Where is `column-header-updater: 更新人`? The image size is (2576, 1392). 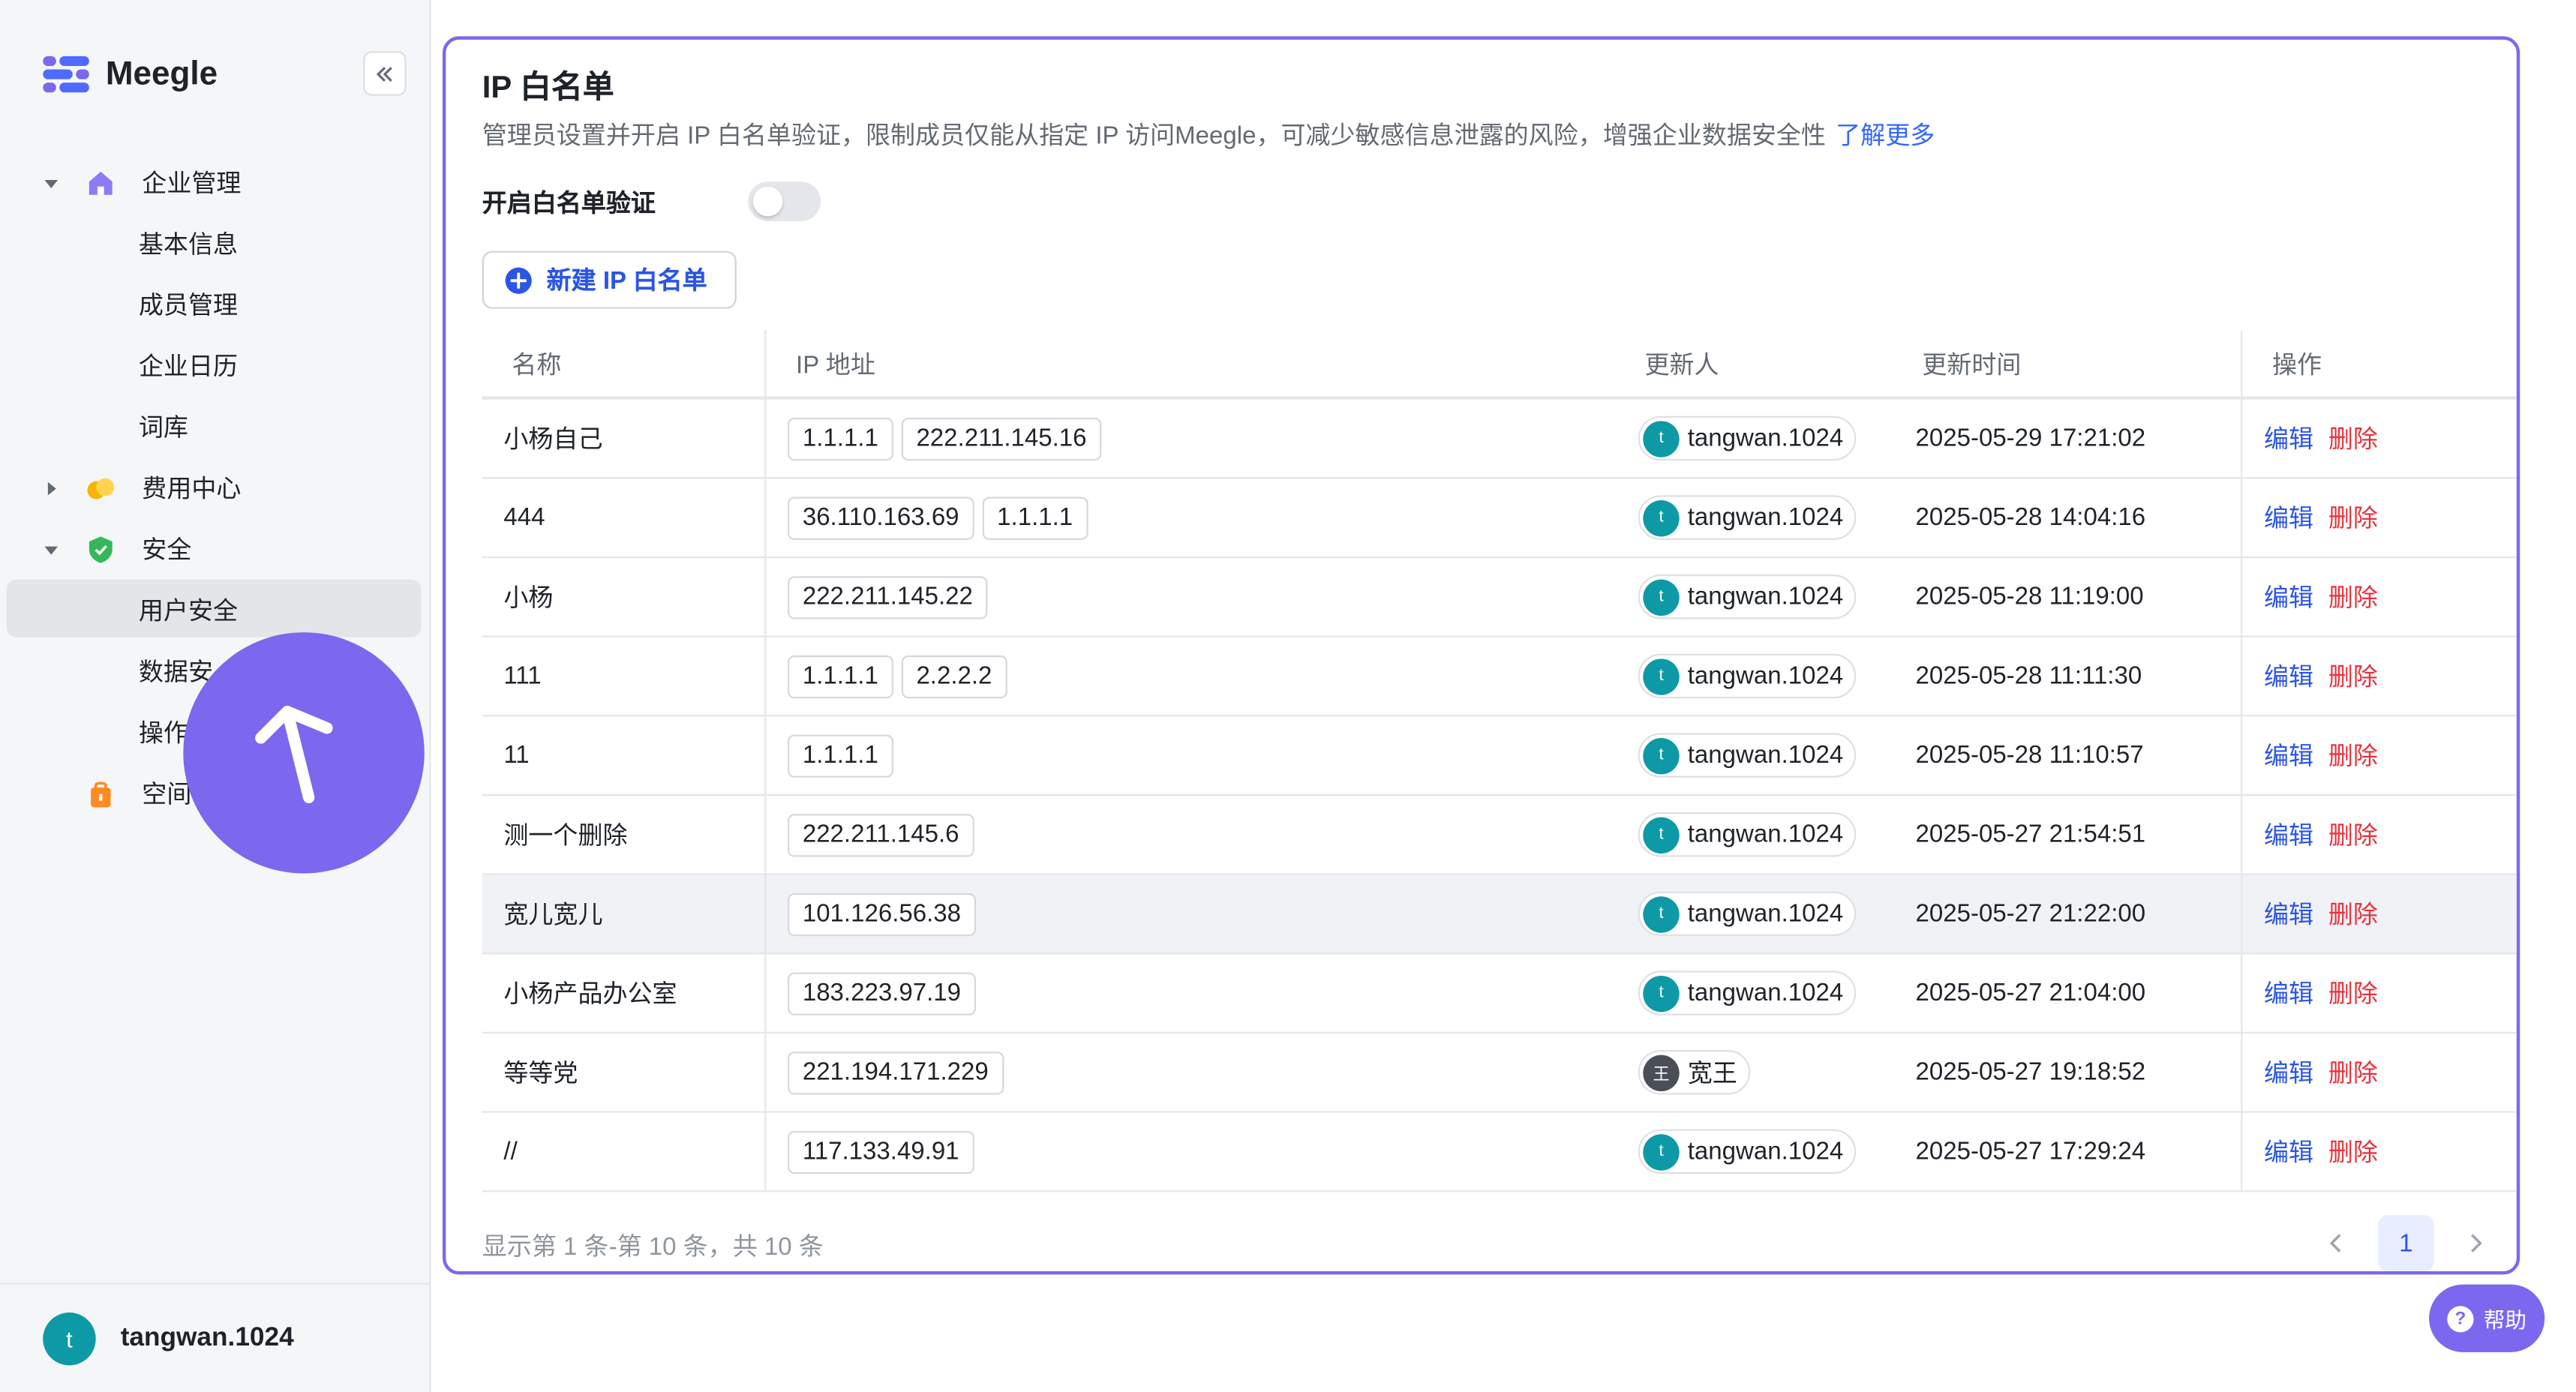
column-header-updater: 更新人 is located at coordinates (1681, 365).